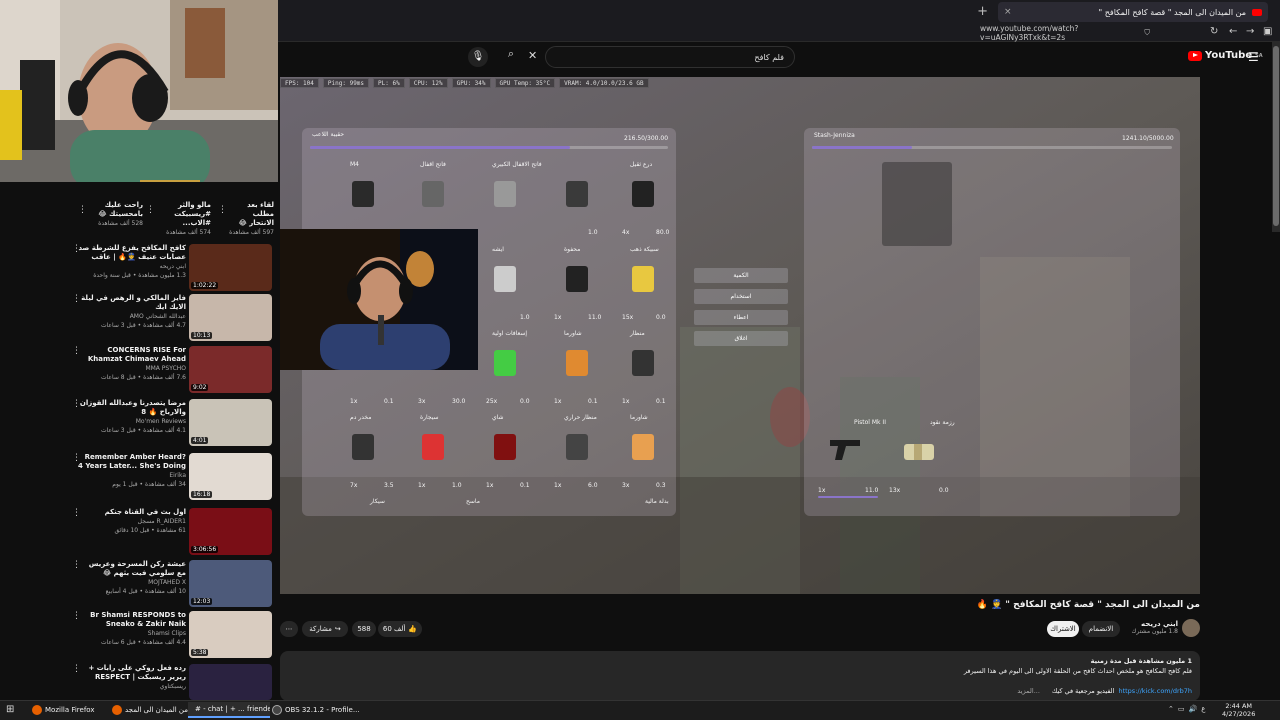 The image size is (1280, 720). Describe the element at coordinates (132, 368) in the screenshot. I see `channel-name: MMA PSYCHO` at that location.